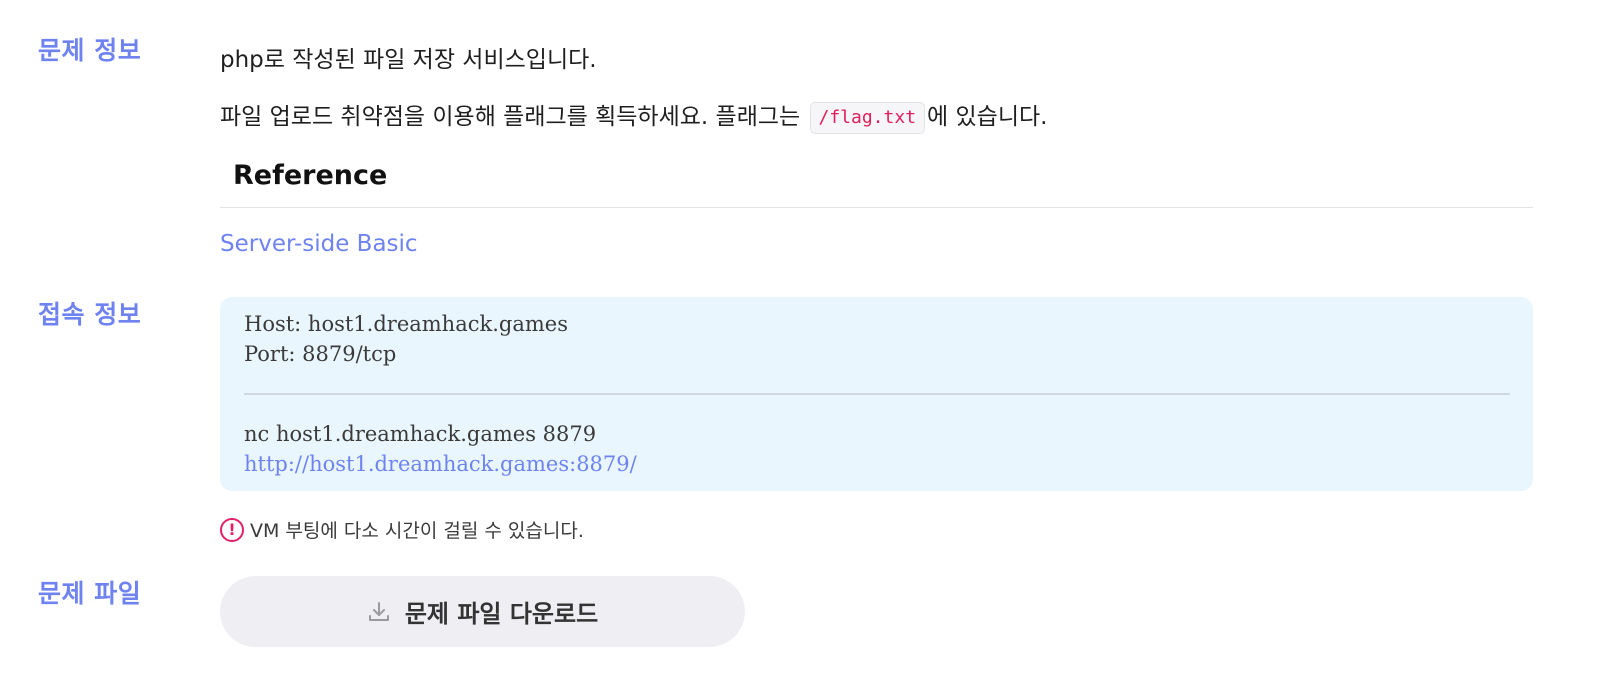  Describe the element at coordinates (378, 611) in the screenshot. I see `download-icon` at that location.